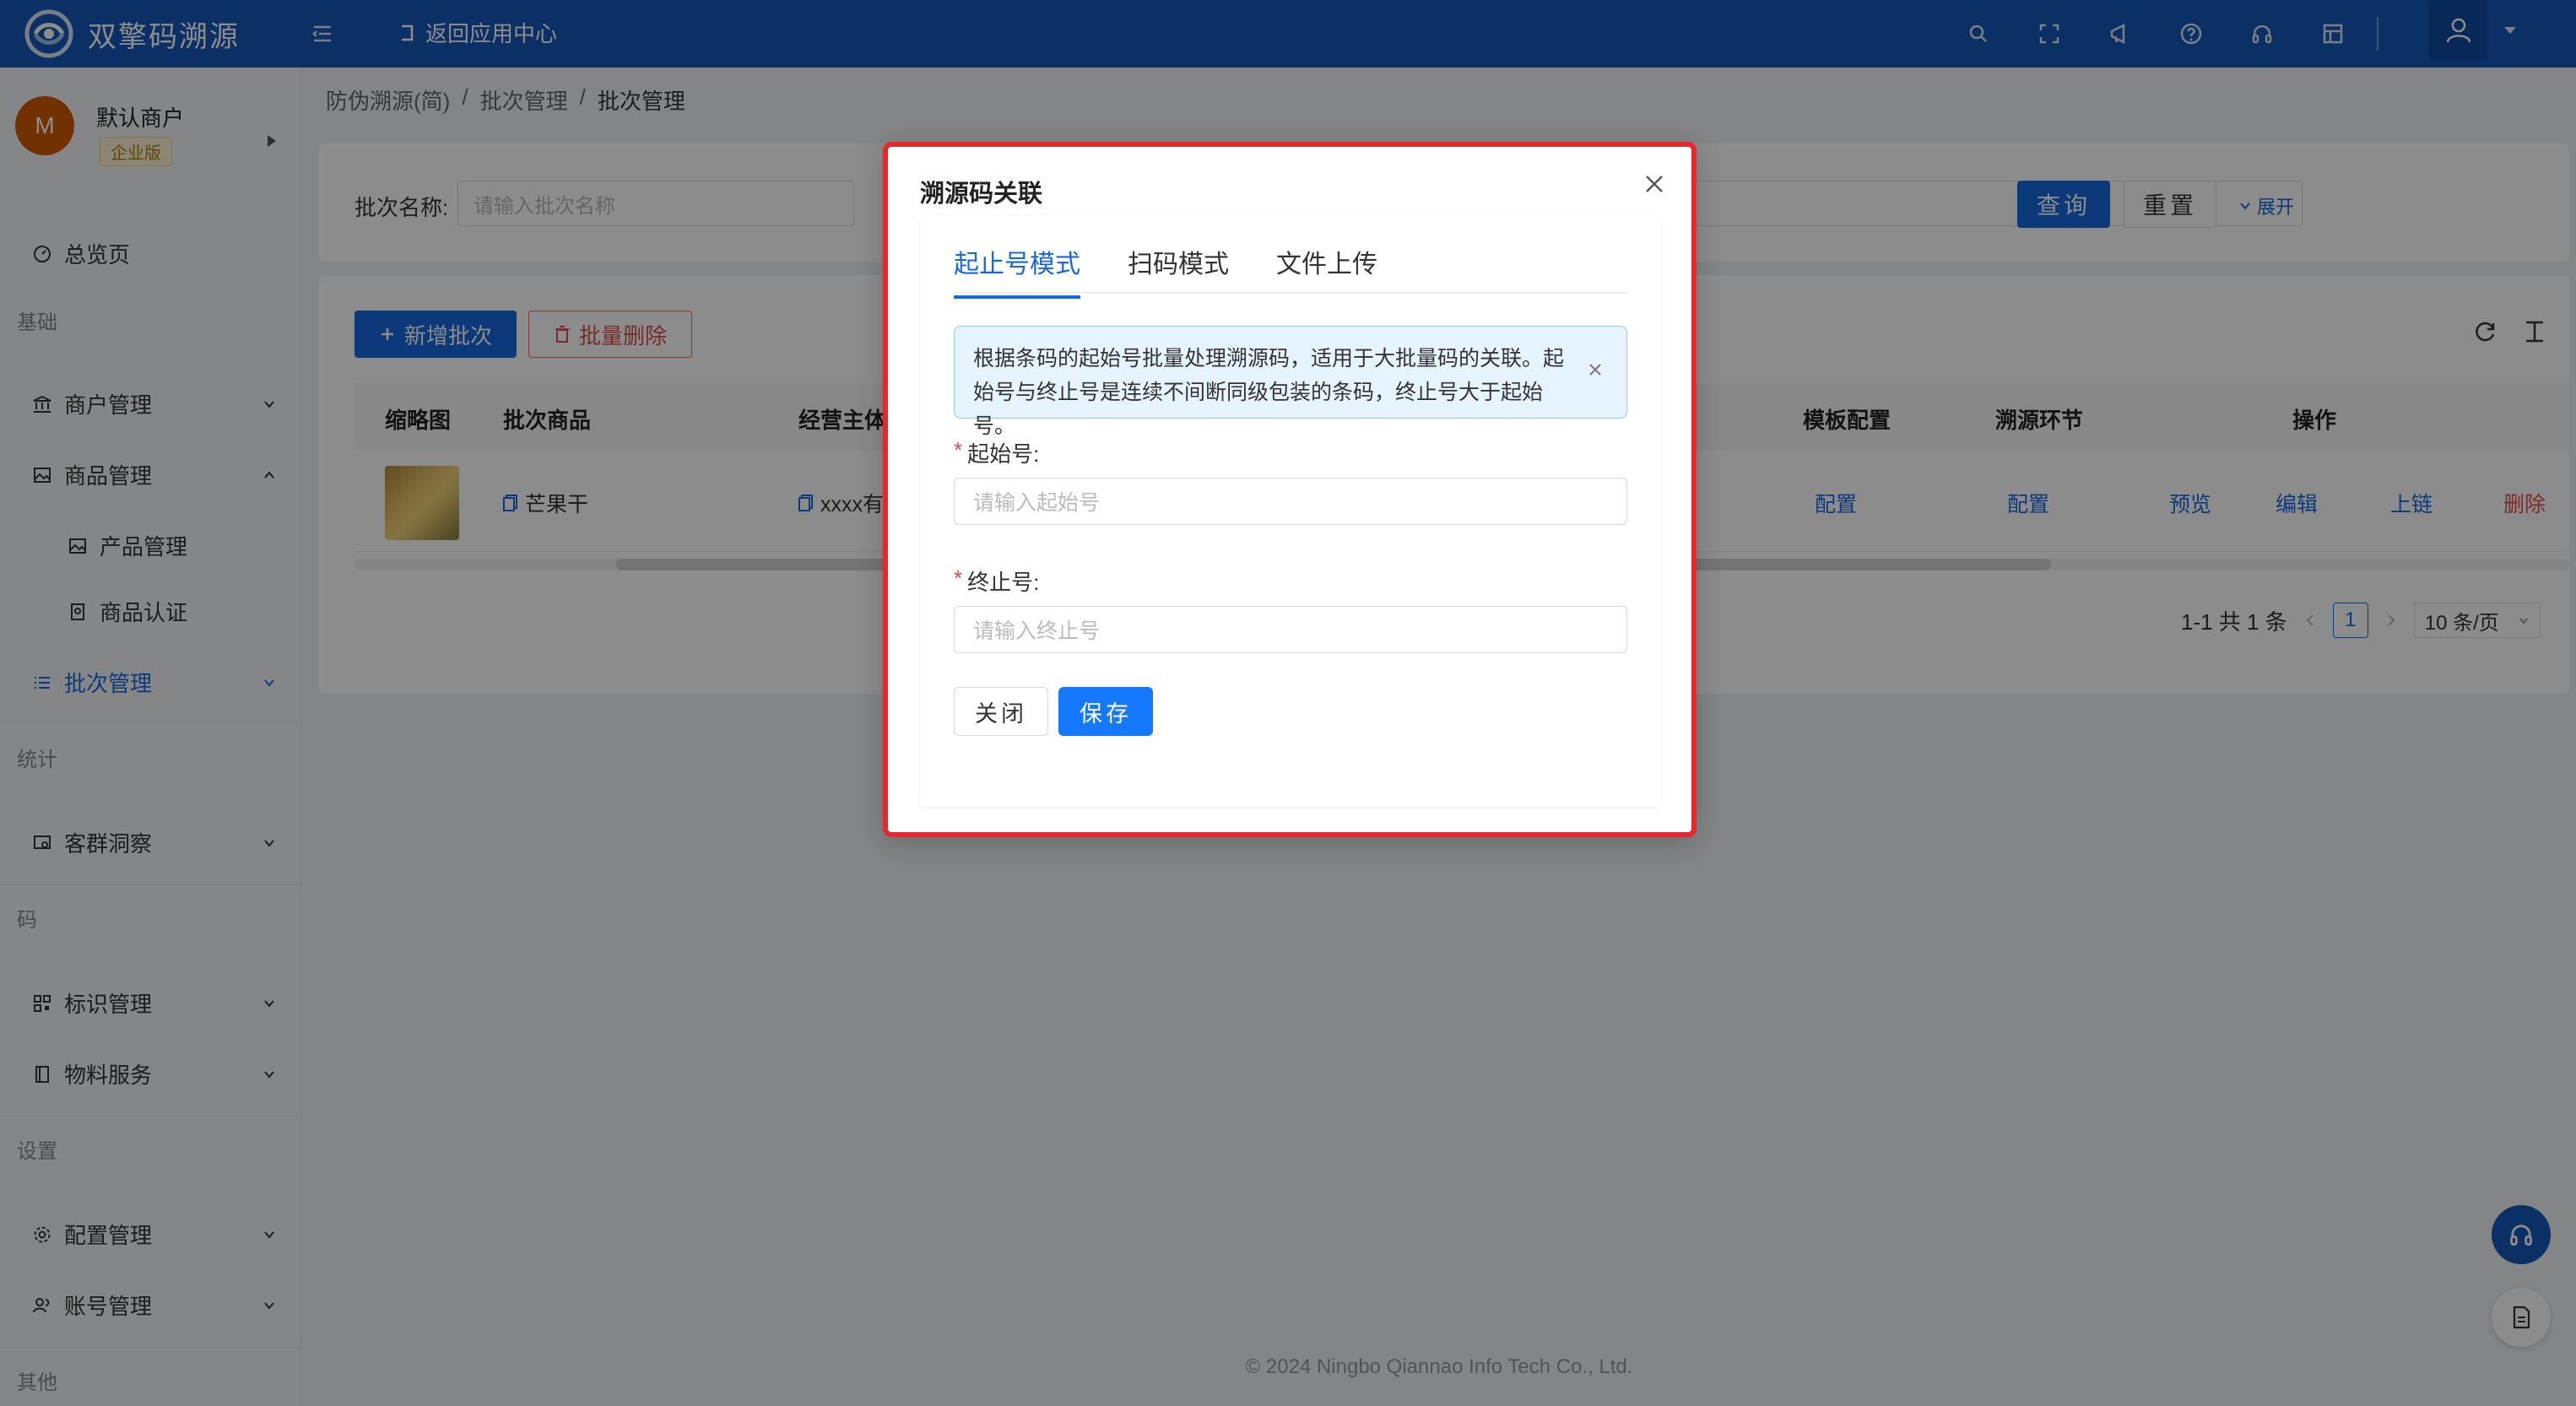 This screenshot has height=1406, width=2576. Describe the element at coordinates (1595, 369) in the screenshot. I see `alert-close-icon` at that location.